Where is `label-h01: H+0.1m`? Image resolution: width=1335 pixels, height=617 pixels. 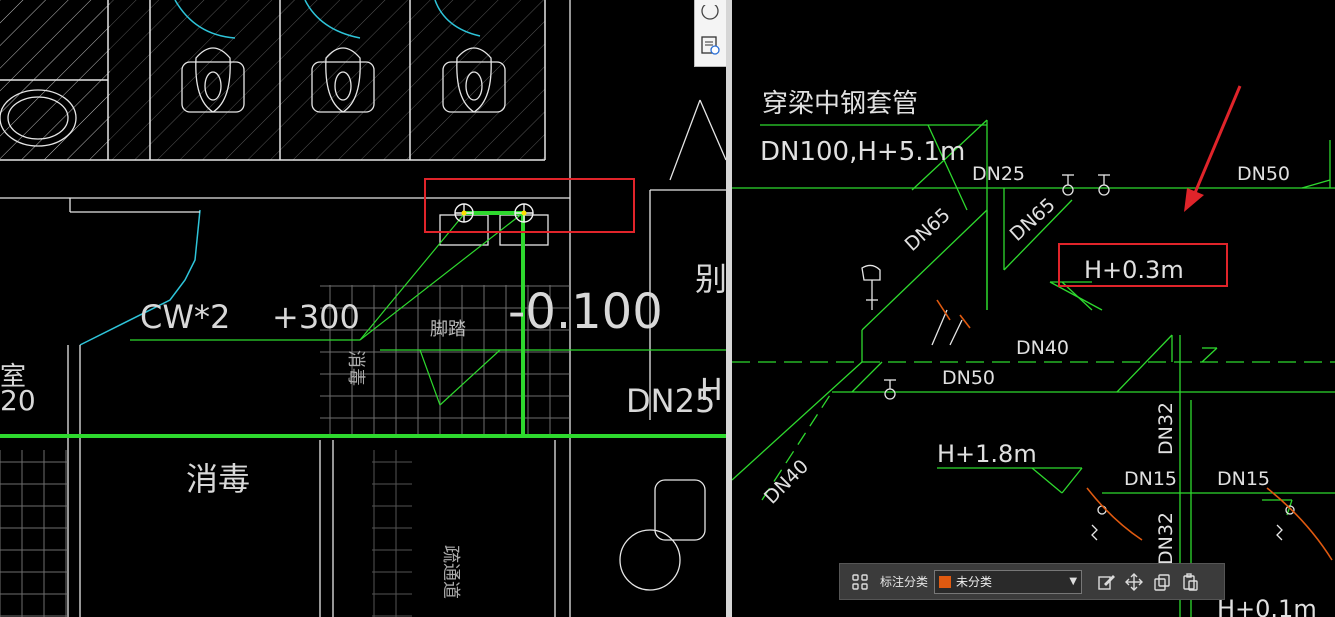 label-h01: H+0.1m is located at coordinates (1267, 606).